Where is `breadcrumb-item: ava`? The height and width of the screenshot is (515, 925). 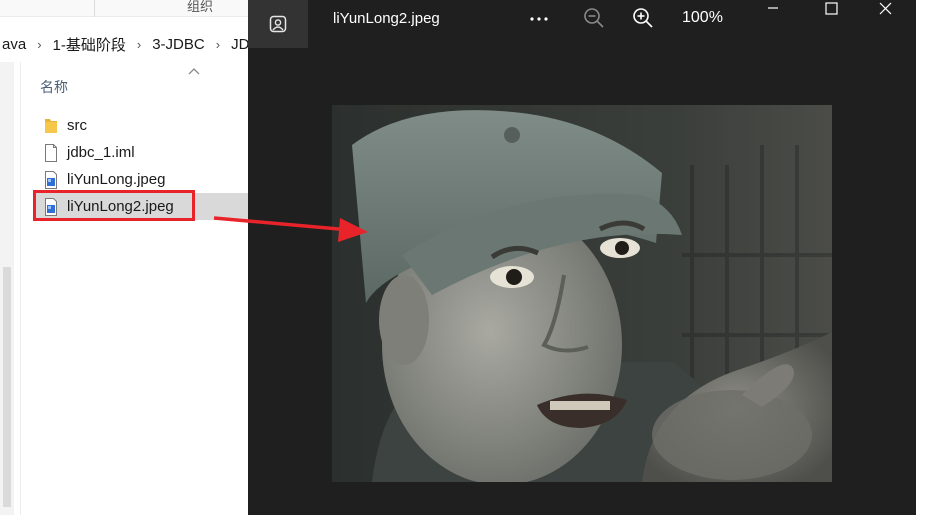
breadcrumb-item: ava is located at coordinates (14, 44).